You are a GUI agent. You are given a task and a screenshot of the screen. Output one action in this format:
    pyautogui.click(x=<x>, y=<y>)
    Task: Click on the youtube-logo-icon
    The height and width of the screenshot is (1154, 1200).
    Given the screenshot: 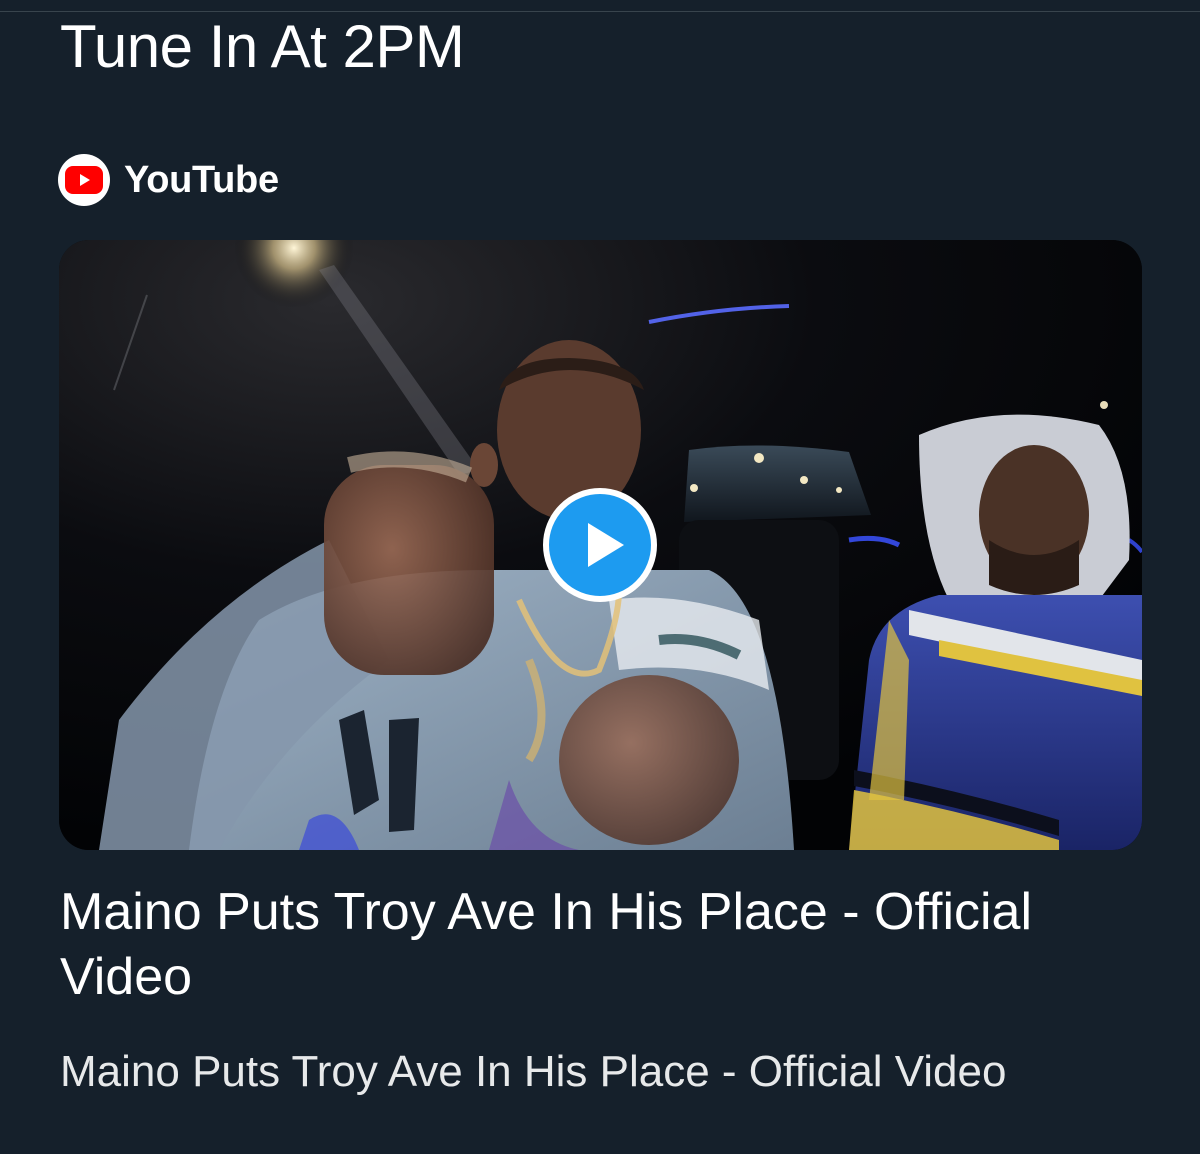 What is the action you would take?
    pyautogui.click(x=84, y=180)
    